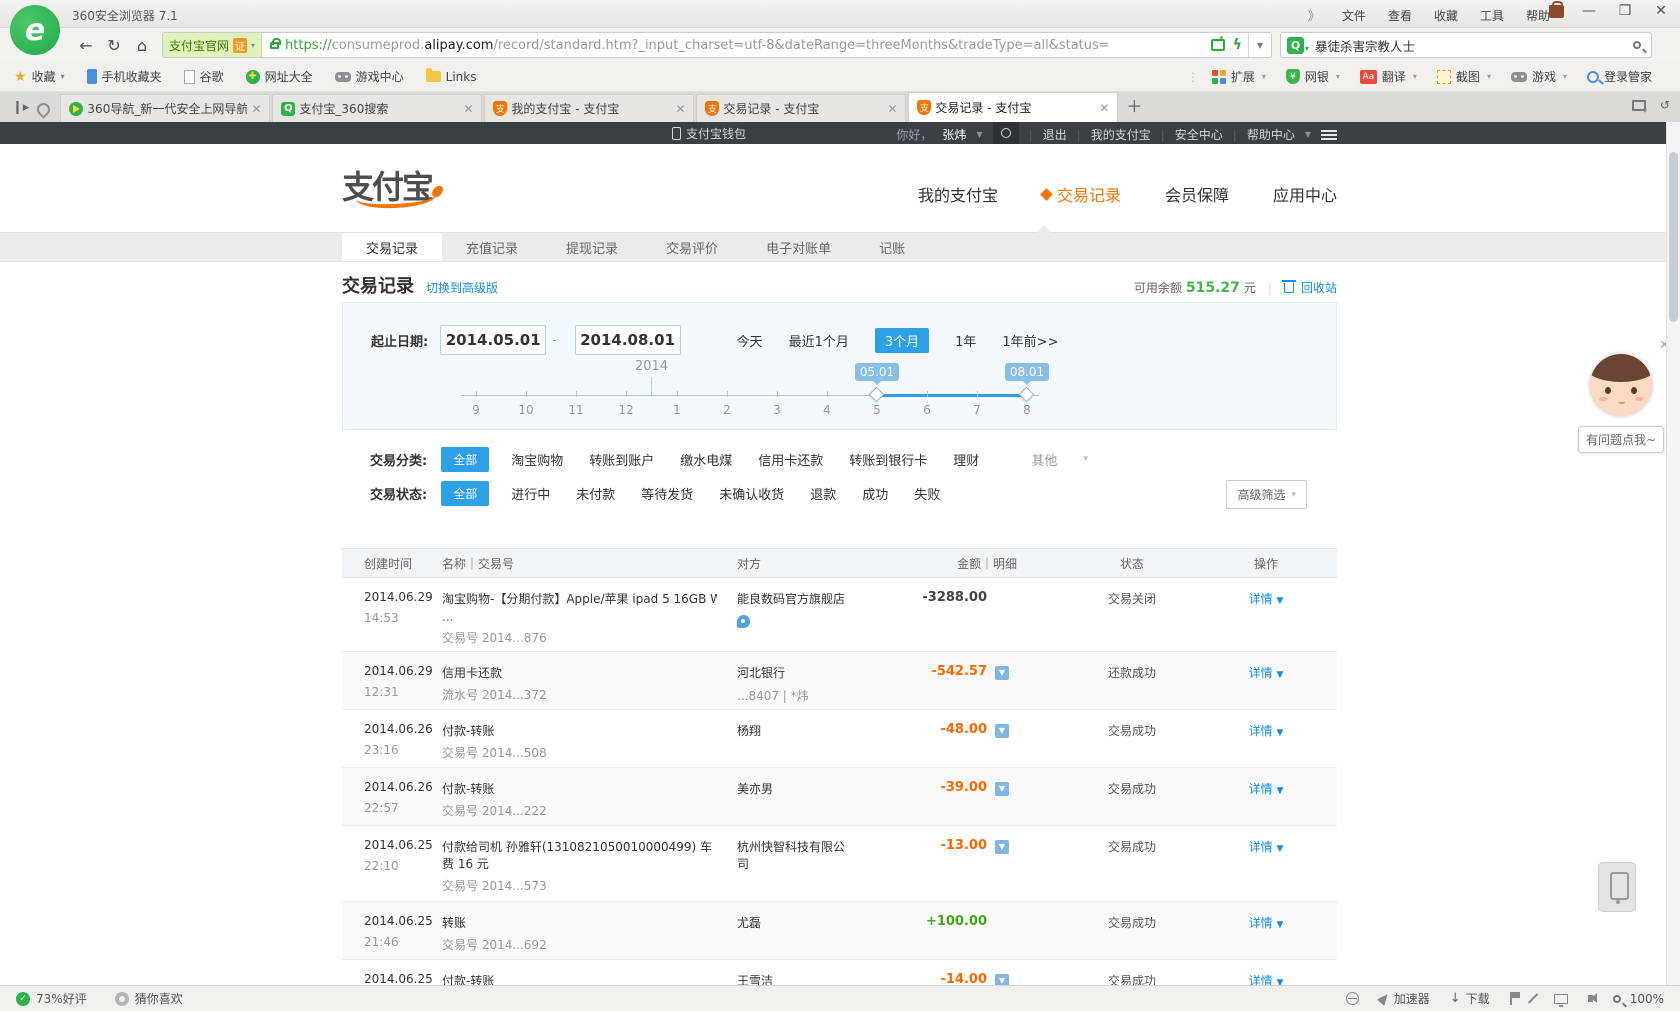  I want to click on scrollbar-thumb, so click(1673, 237).